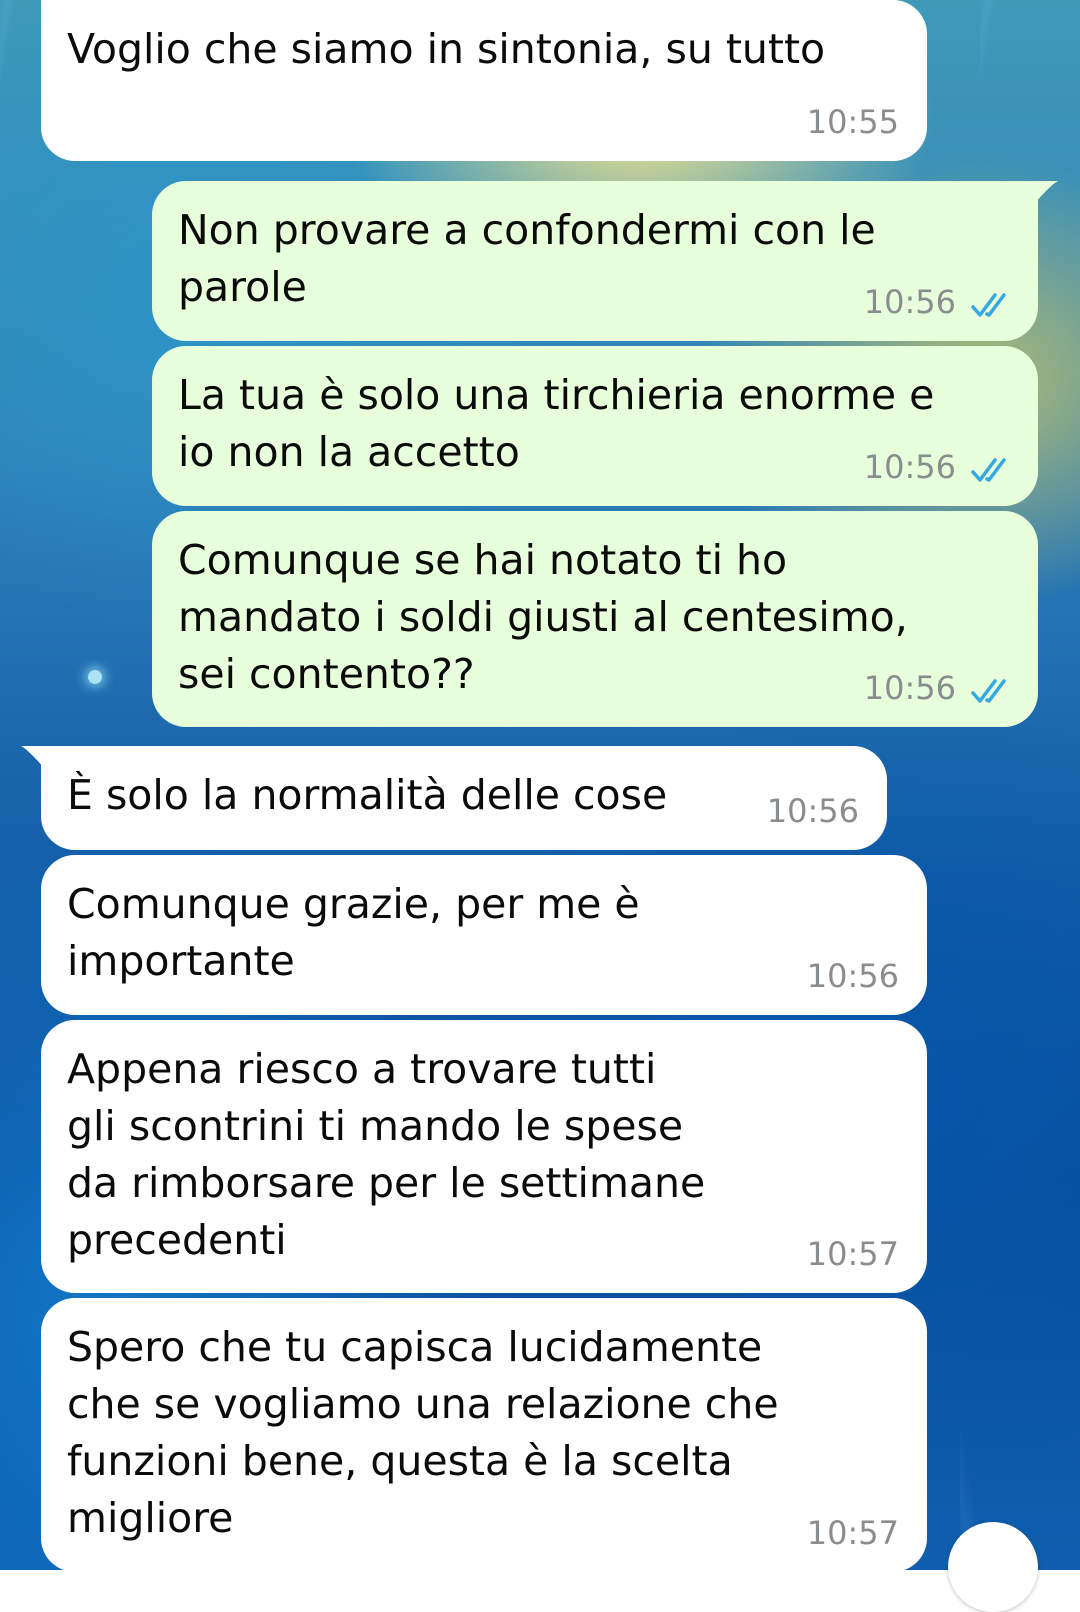  What do you see at coordinates (446, 49) in the screenshot?
I see `message-text: Voglio che siamo in sintonia, su tutto` at bounding box center [446, 49].